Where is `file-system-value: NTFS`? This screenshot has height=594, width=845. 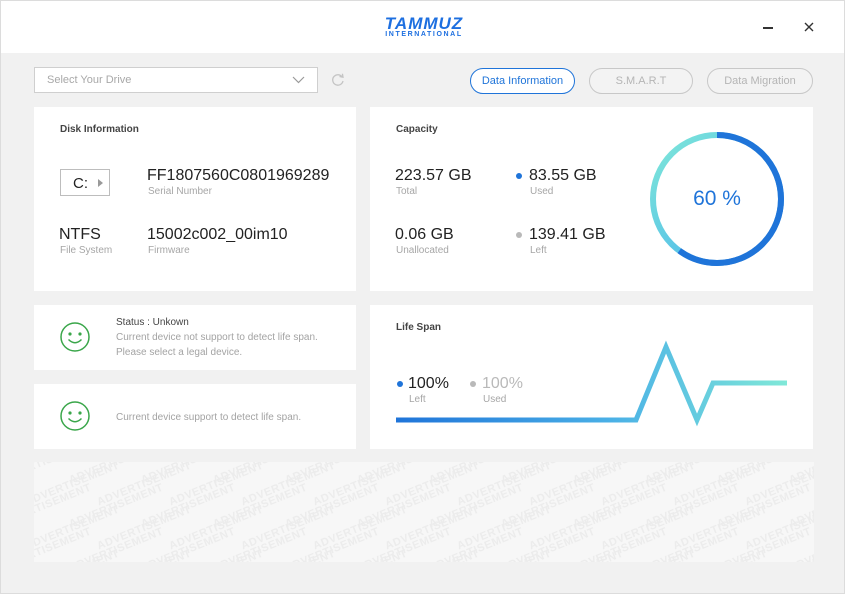 file-system-value: NTFS is located at coordinates (80, 234).